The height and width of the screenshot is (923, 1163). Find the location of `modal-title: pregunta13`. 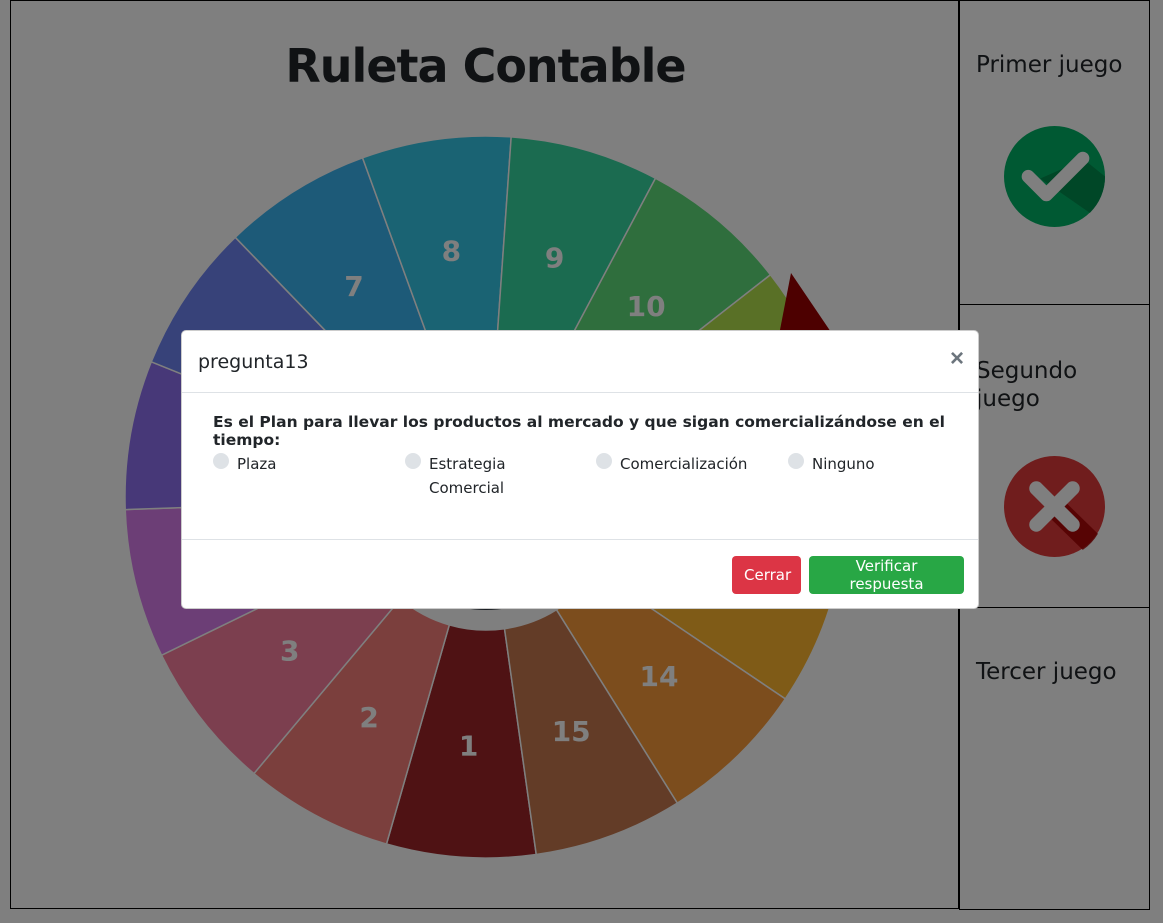

modal-title: pregunta13 is located at coordinates (253, 362).